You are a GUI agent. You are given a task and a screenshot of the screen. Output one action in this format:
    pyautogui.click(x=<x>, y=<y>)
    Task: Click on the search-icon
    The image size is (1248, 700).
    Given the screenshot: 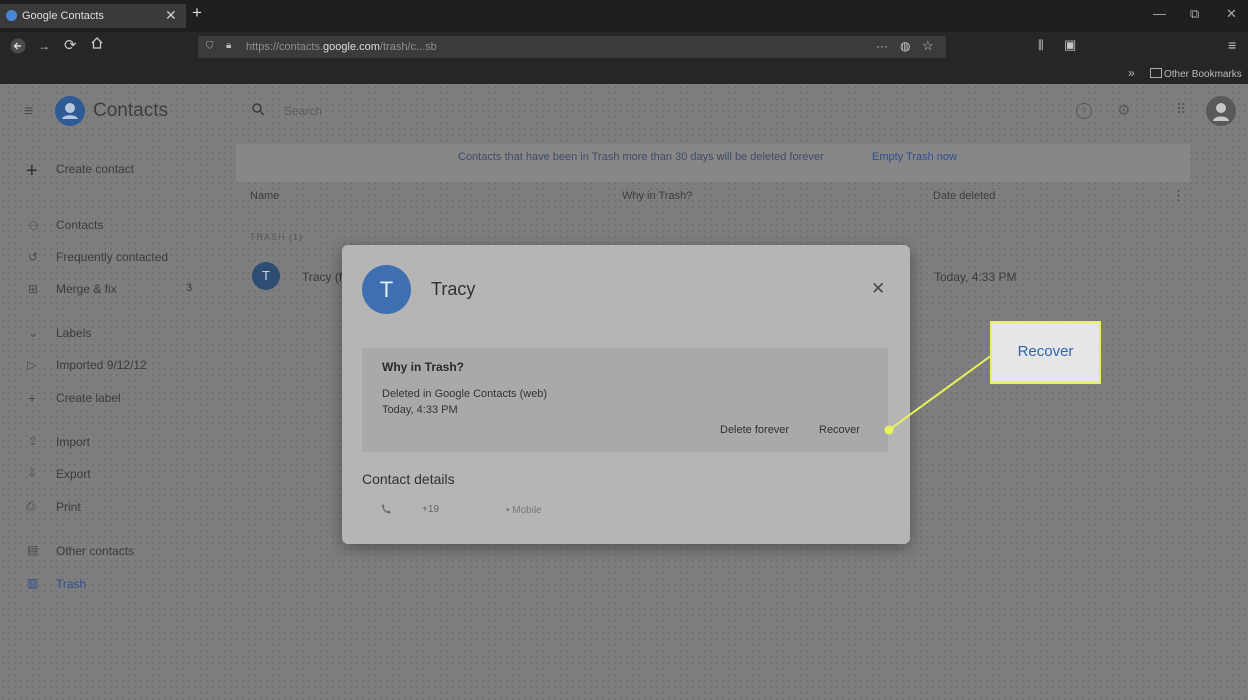 What is the action you would take?
    pyautogui.click(x=258, y=111)
    